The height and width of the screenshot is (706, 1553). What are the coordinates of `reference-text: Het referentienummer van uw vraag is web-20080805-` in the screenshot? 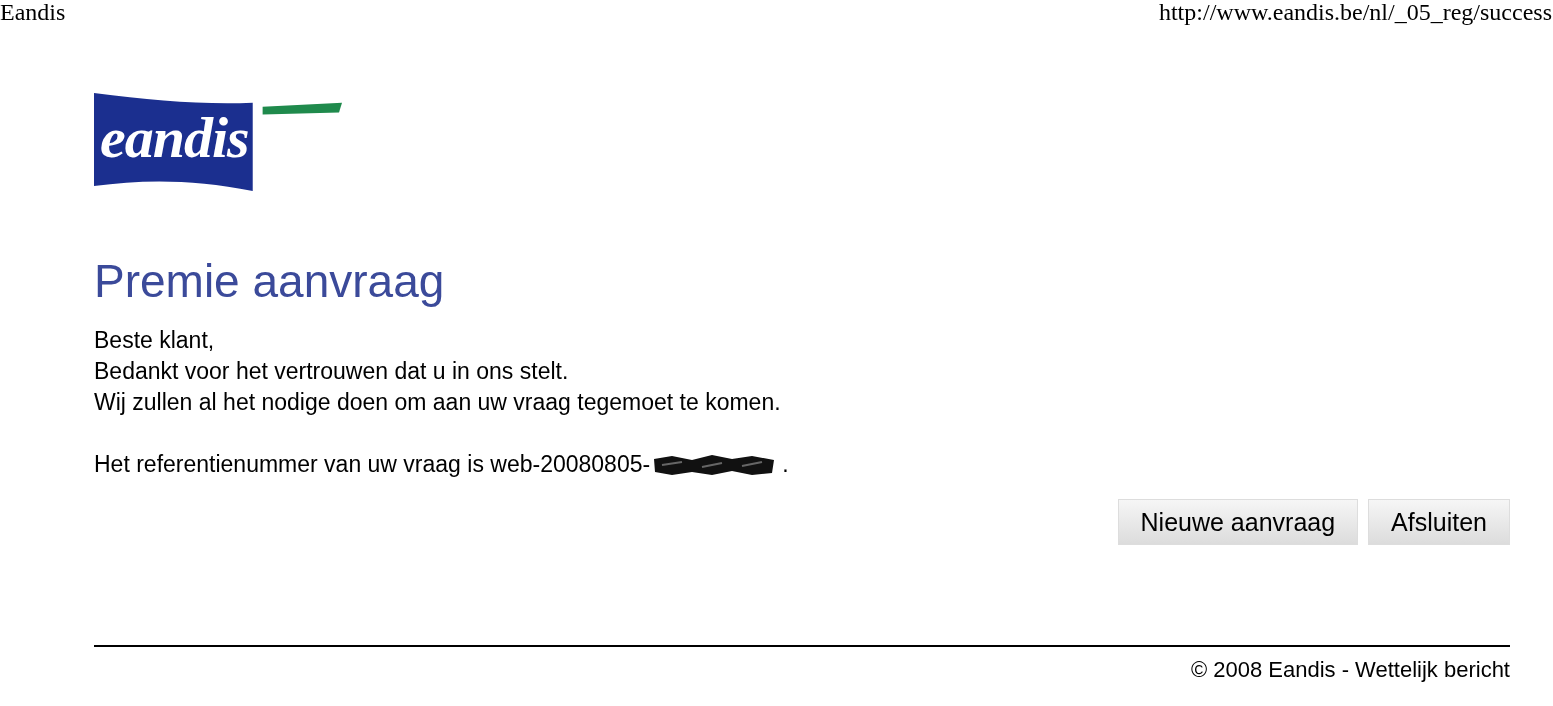 It's located at (372, 464).